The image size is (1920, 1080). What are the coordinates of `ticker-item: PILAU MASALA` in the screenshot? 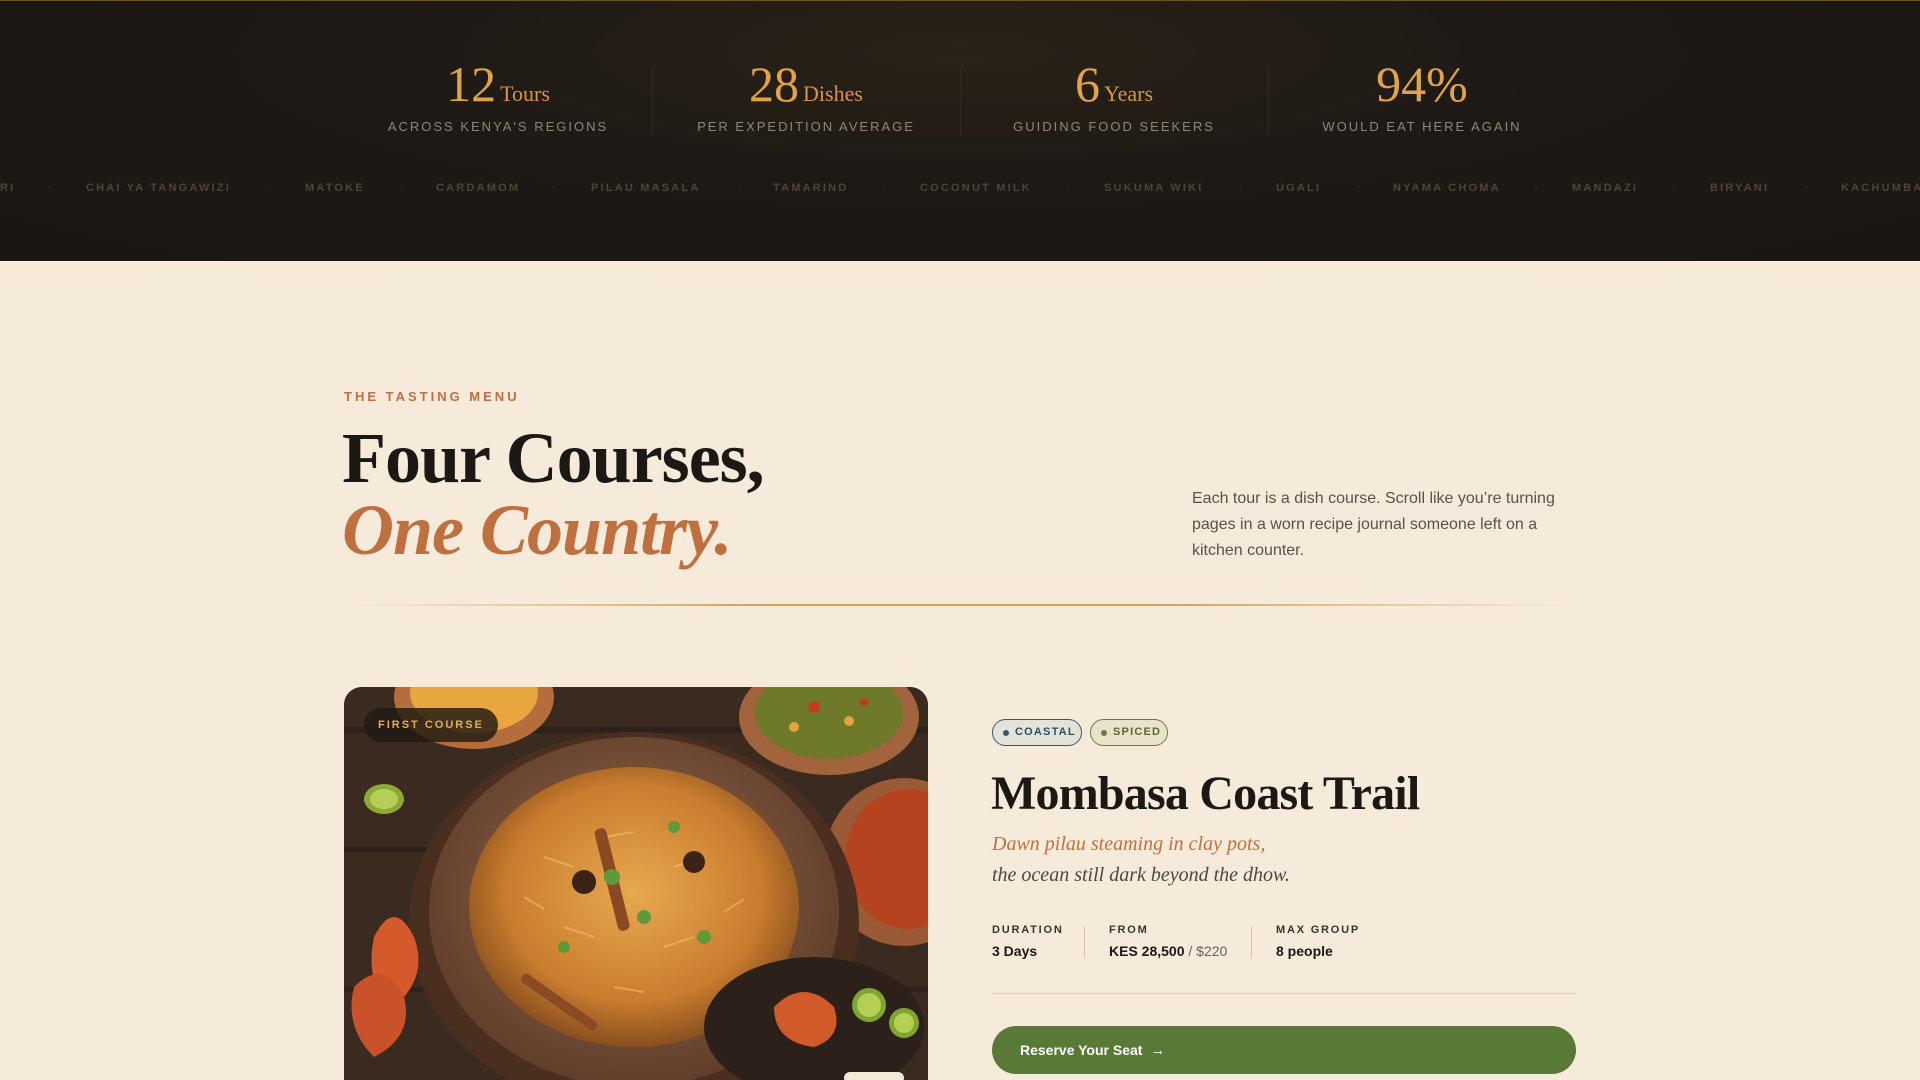 It's located at (646, 188).